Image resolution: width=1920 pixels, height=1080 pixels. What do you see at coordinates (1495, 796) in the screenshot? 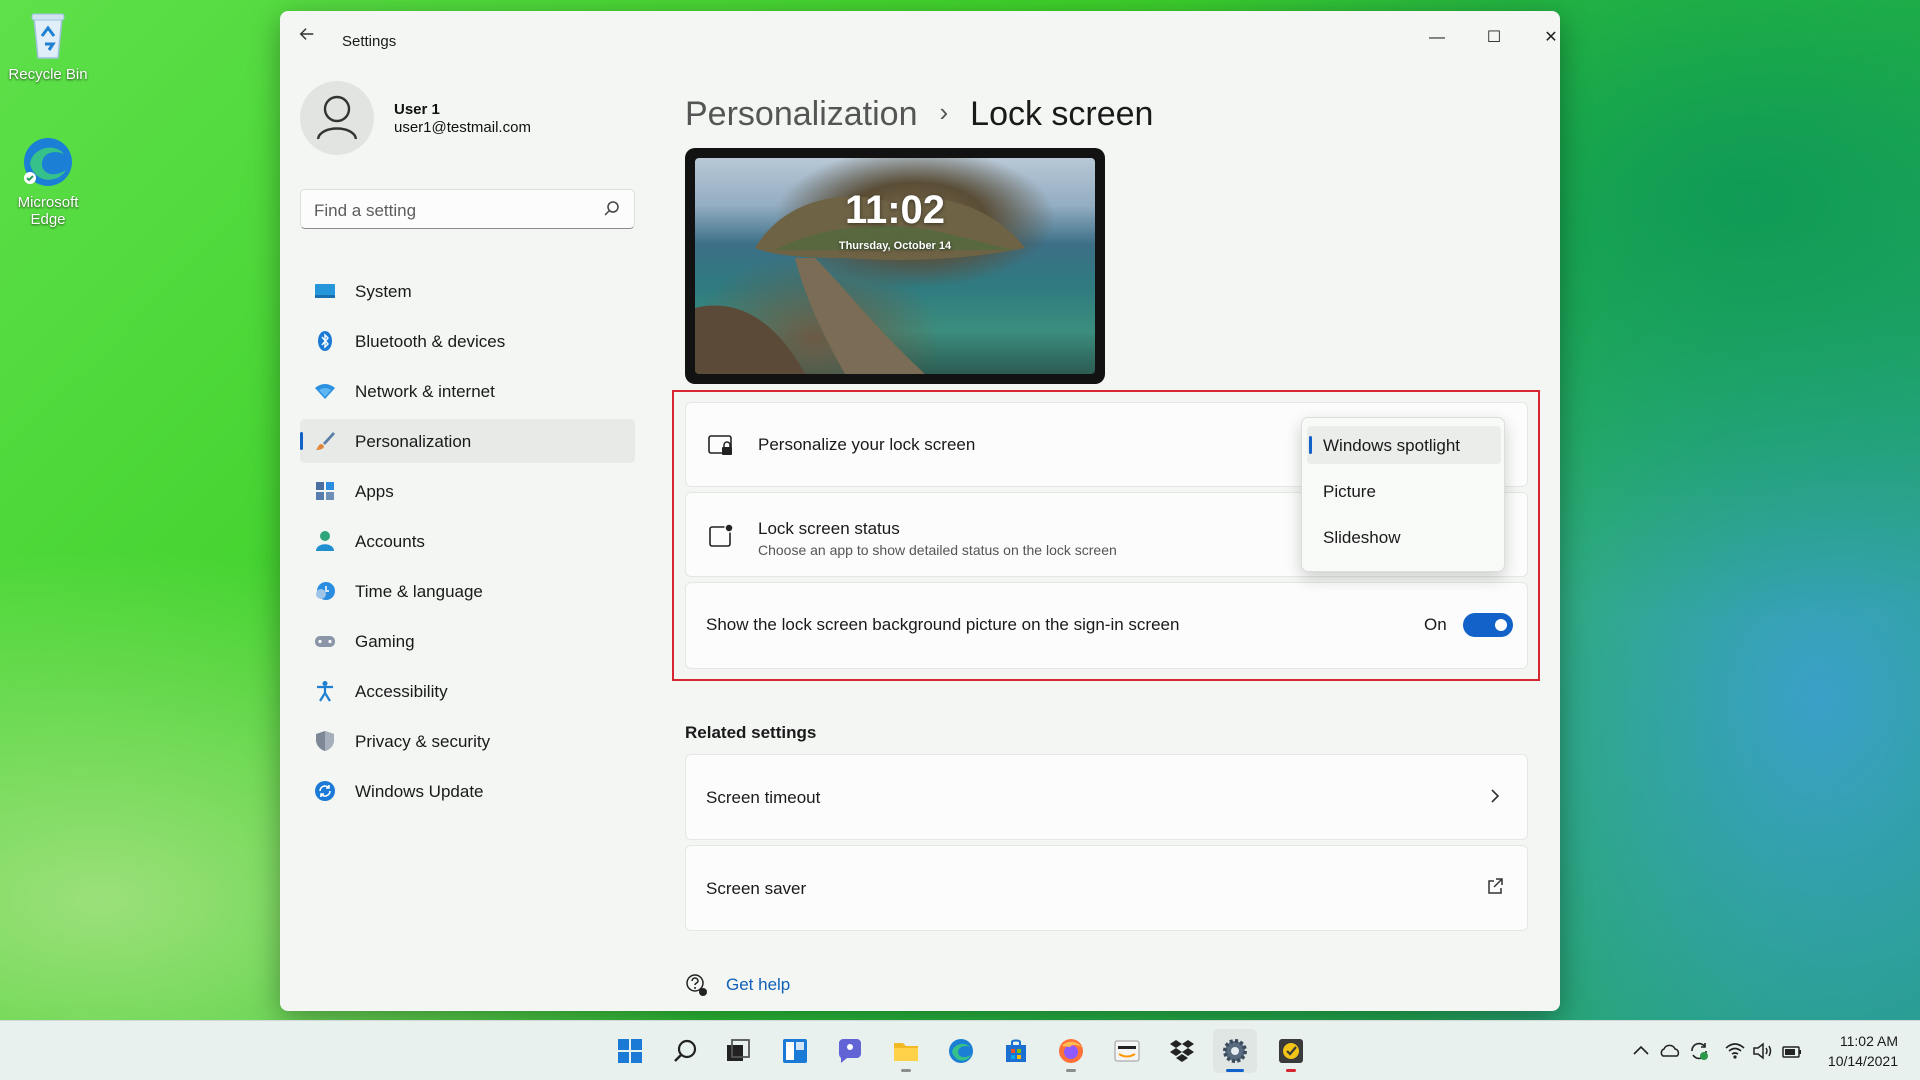
I see `chevron-right-icon` at bounding box center [1495, 796].